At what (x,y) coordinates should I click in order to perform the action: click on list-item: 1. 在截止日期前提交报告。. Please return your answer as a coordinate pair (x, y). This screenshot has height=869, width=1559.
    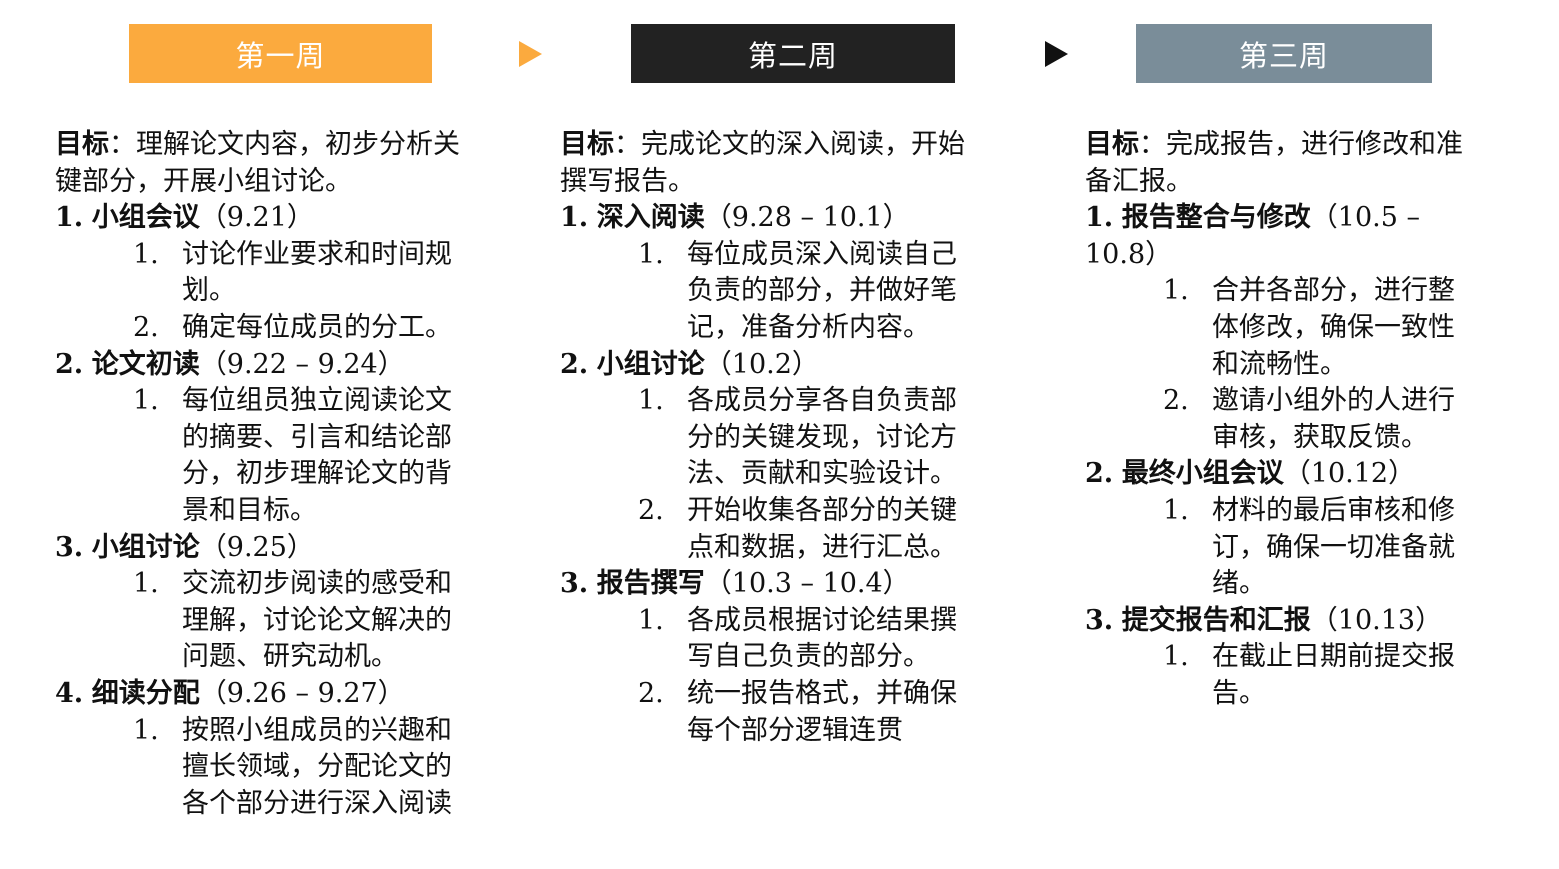
    Looking at the image, I should click on (1285, 675).